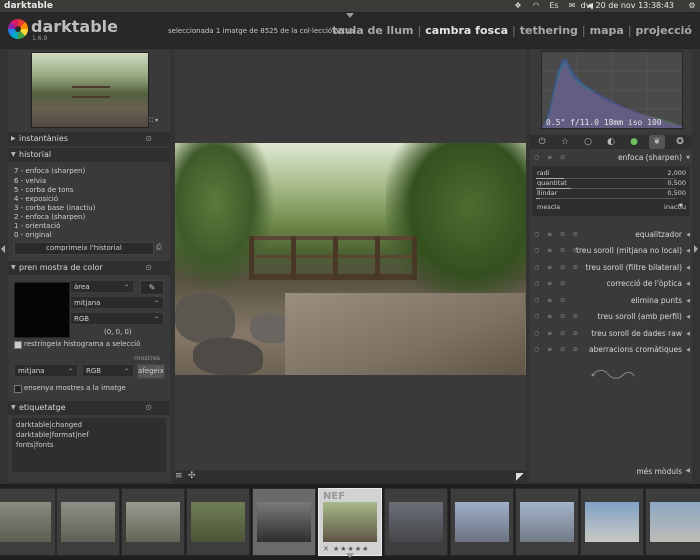  I want to click on circle-icon: ○, so click(588, 142).